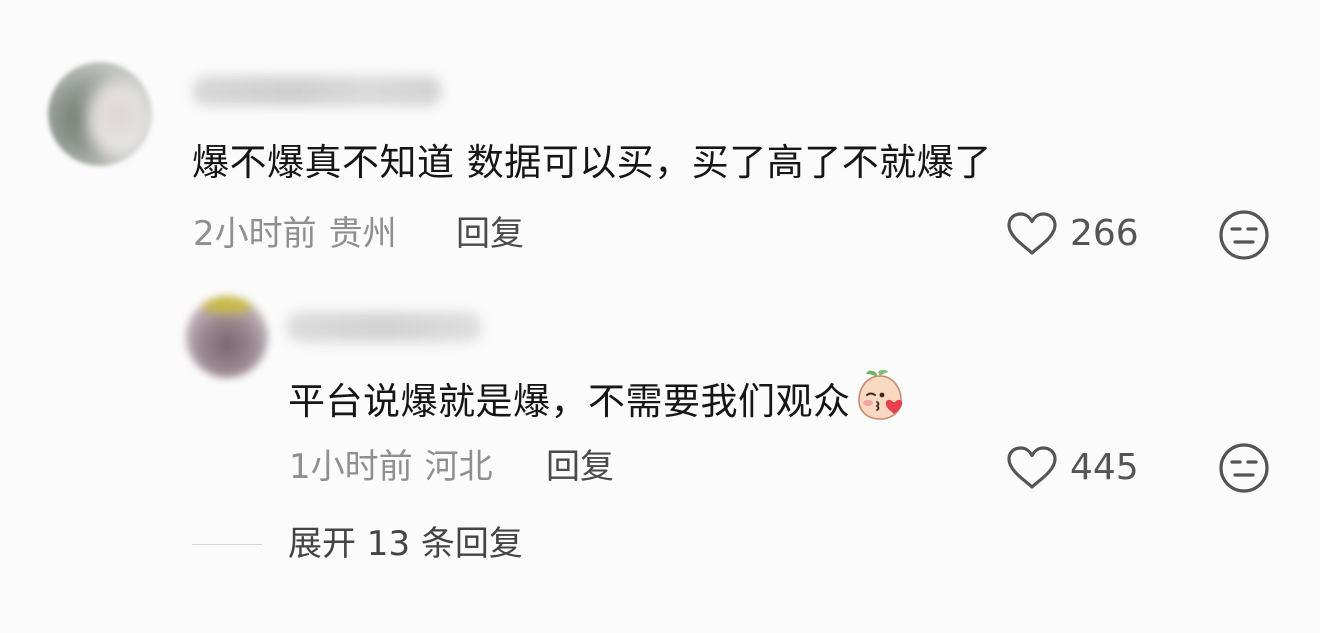  What do you see at coordinates (351, 467) in the screenshot?
I see `reply-time: 1小时前` at bounding box center [351, 467].